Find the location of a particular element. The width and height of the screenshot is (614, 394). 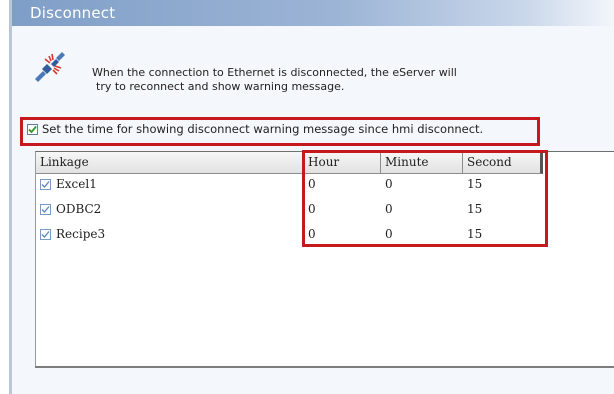

highlight-time-columns-box is located at coordinates (425, 198).